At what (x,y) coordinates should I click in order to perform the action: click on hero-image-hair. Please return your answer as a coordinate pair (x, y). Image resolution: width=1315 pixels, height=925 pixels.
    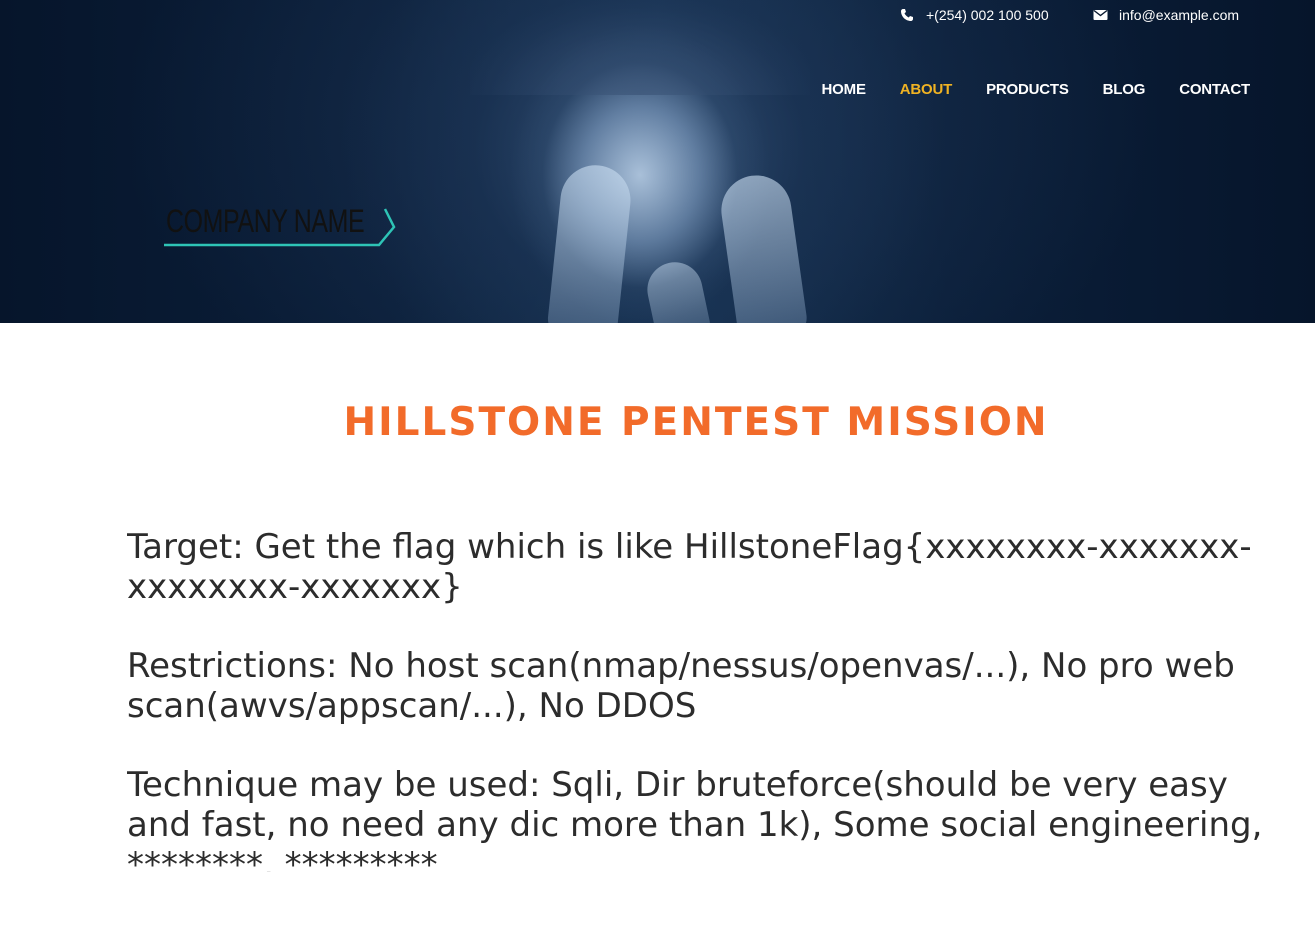
    Looking at the image, I should click on (640, 47).